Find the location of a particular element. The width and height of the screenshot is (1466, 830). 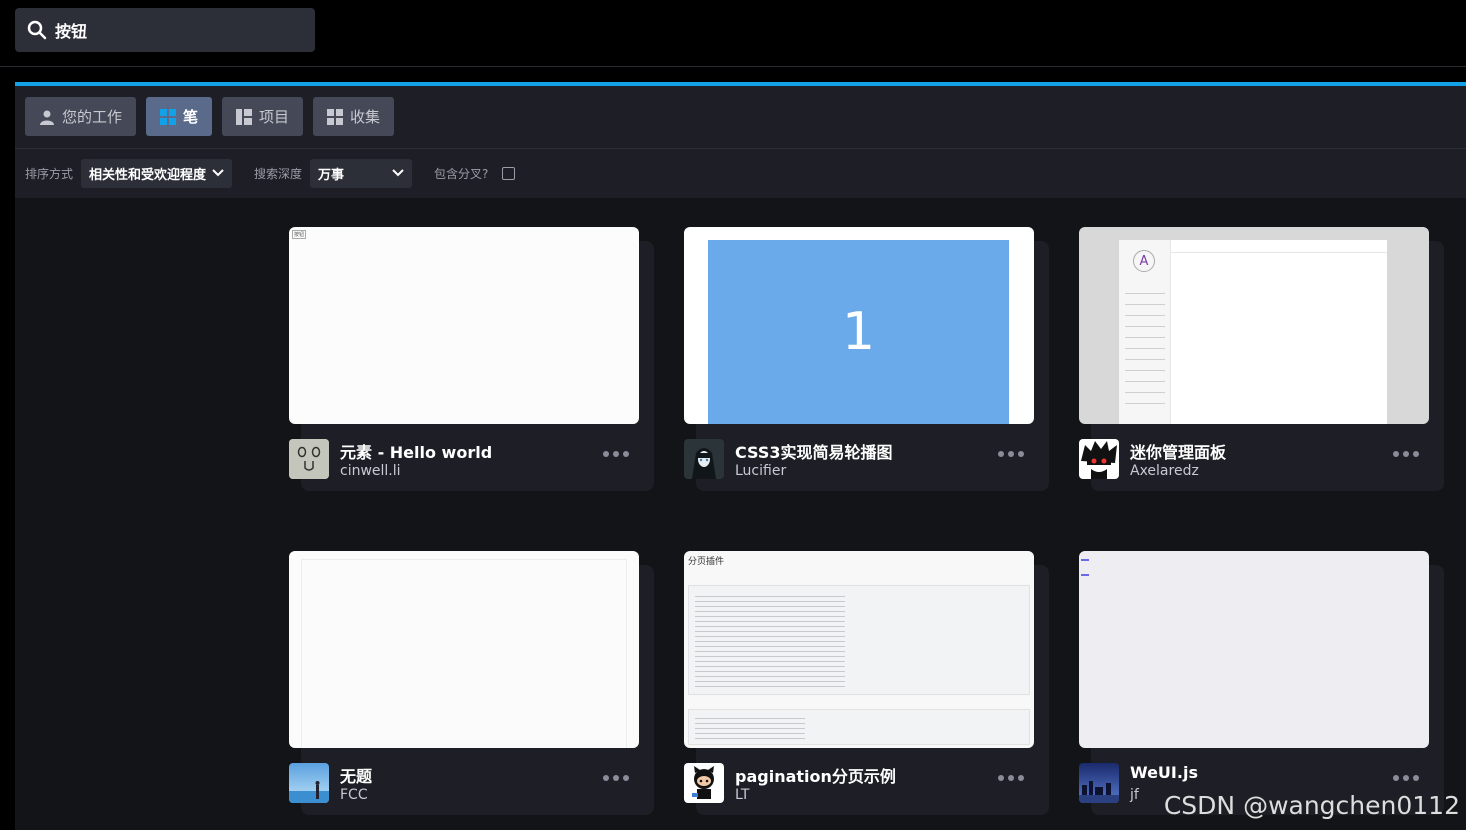

pen-card: WeUI.js jf is located at coordinates (1261, 683).